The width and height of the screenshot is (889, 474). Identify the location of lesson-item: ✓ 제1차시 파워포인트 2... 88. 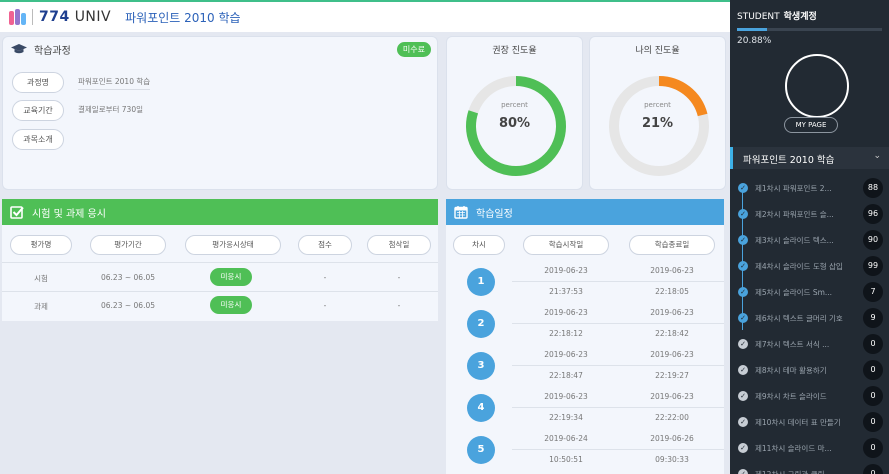
(810, 188).